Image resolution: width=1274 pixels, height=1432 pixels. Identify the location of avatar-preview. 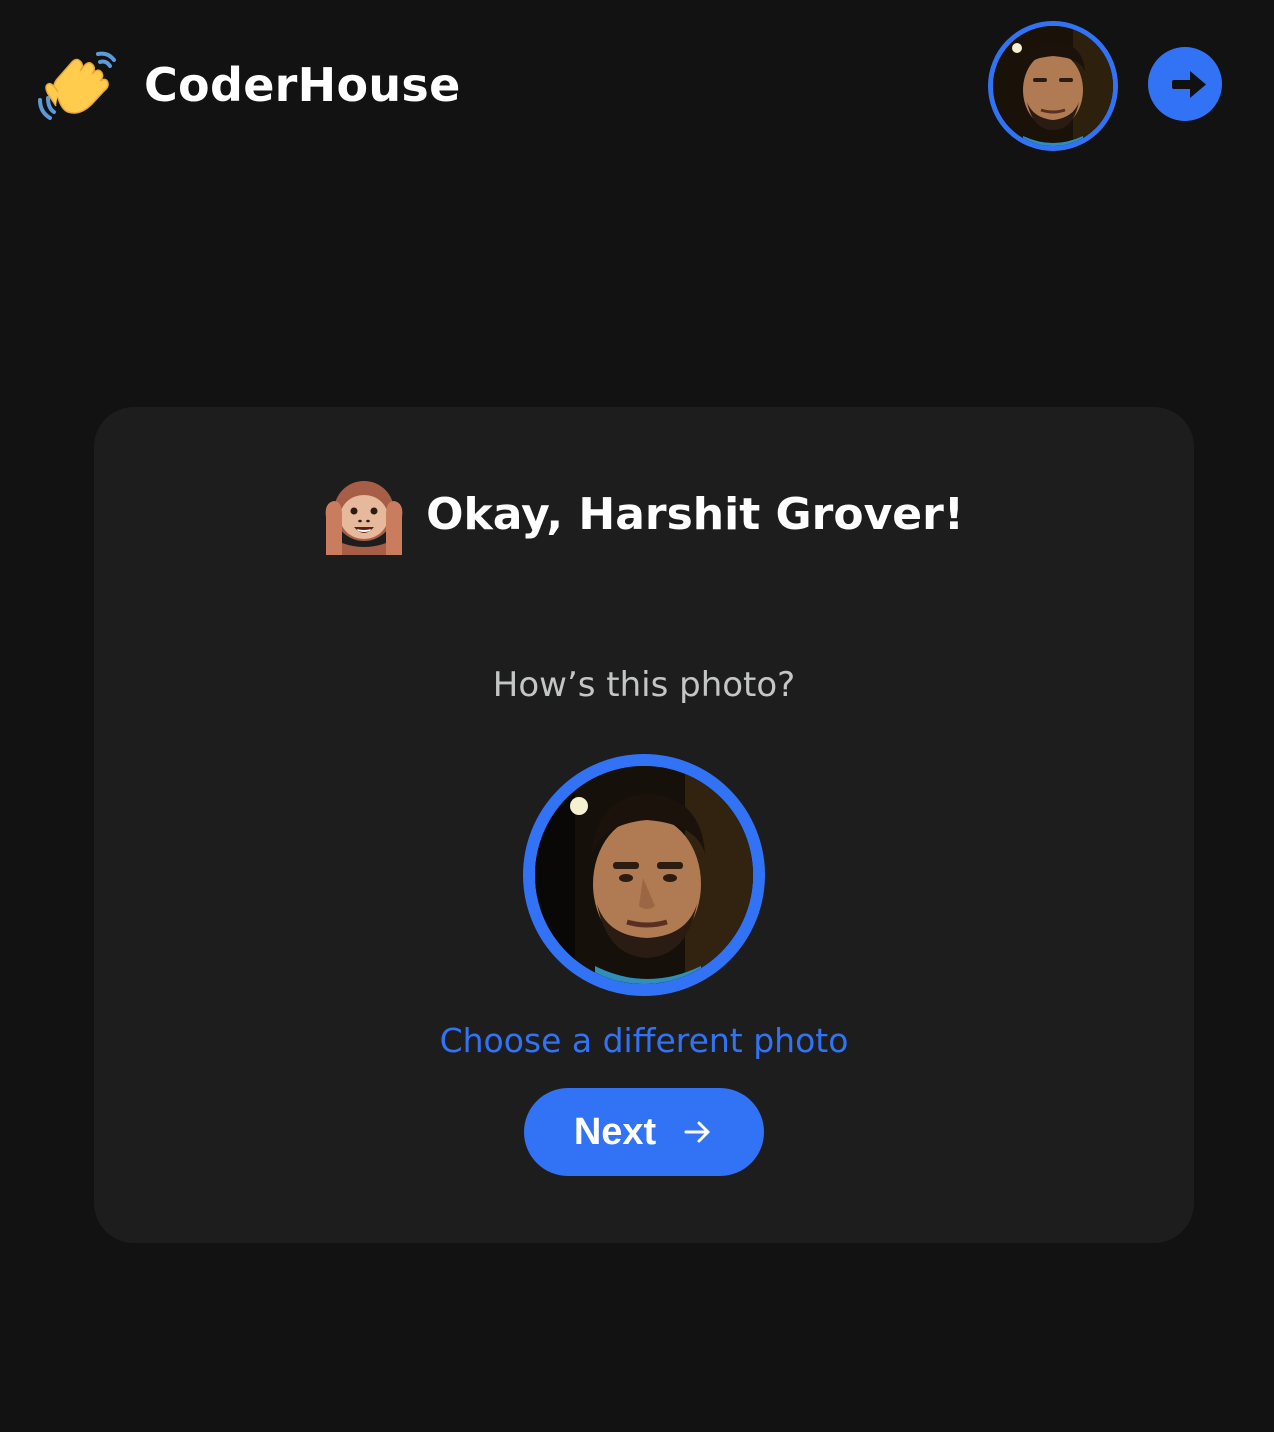
(644, 875).